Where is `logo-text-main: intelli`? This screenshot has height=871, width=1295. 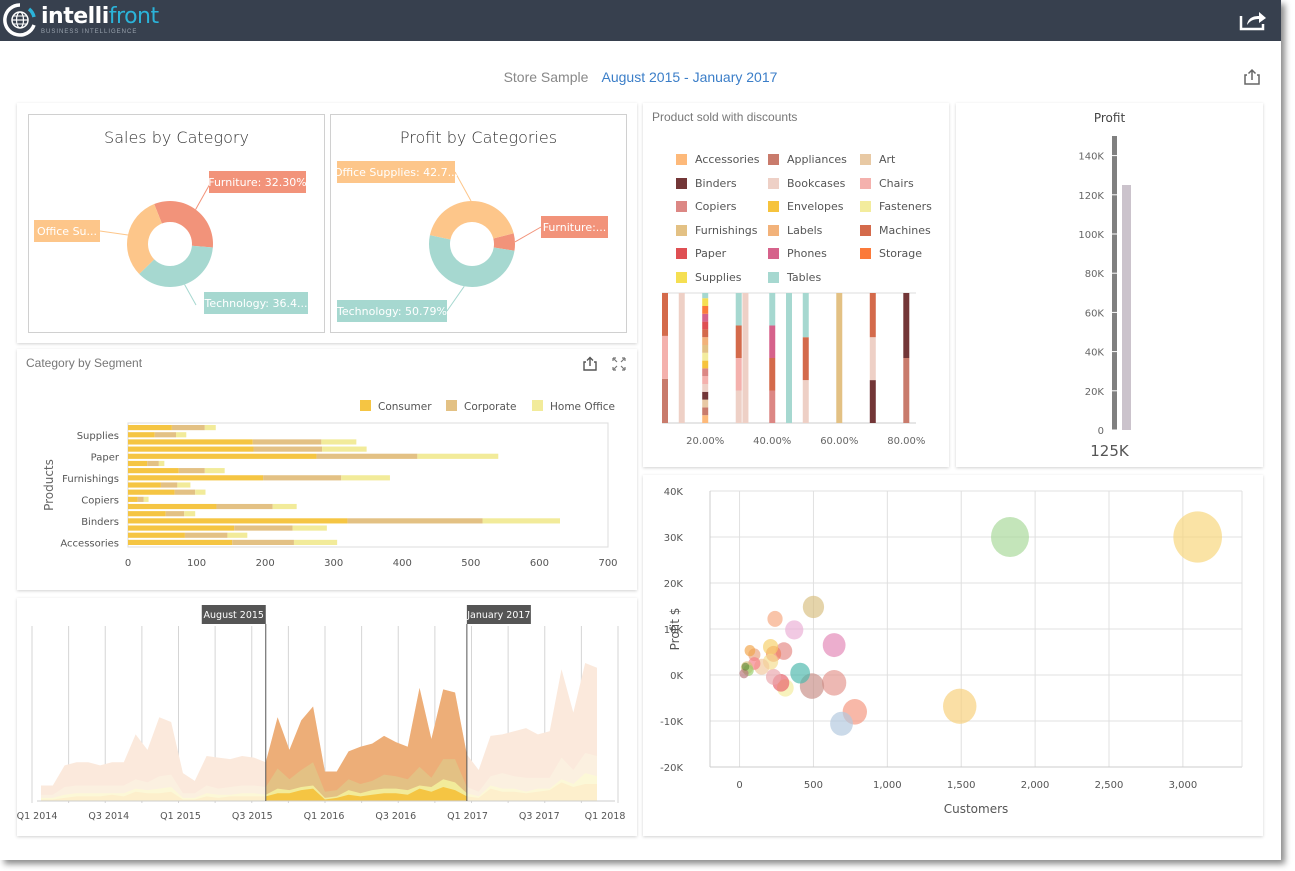
logo-text-main: intelli is located at coordinates (75, 16).